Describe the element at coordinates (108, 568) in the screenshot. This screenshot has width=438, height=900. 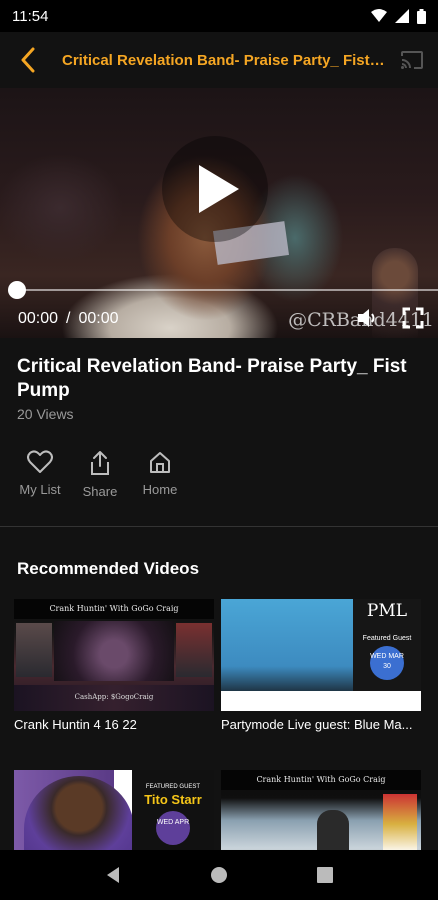
I see `recommended-heading: Recommended Videos` at that location.